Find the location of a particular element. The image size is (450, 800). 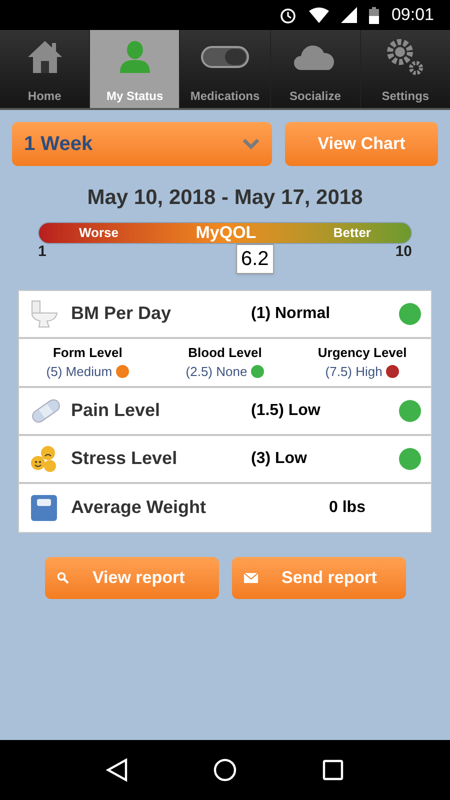

nav-tab: Medications is located at coordinates (225, 69).